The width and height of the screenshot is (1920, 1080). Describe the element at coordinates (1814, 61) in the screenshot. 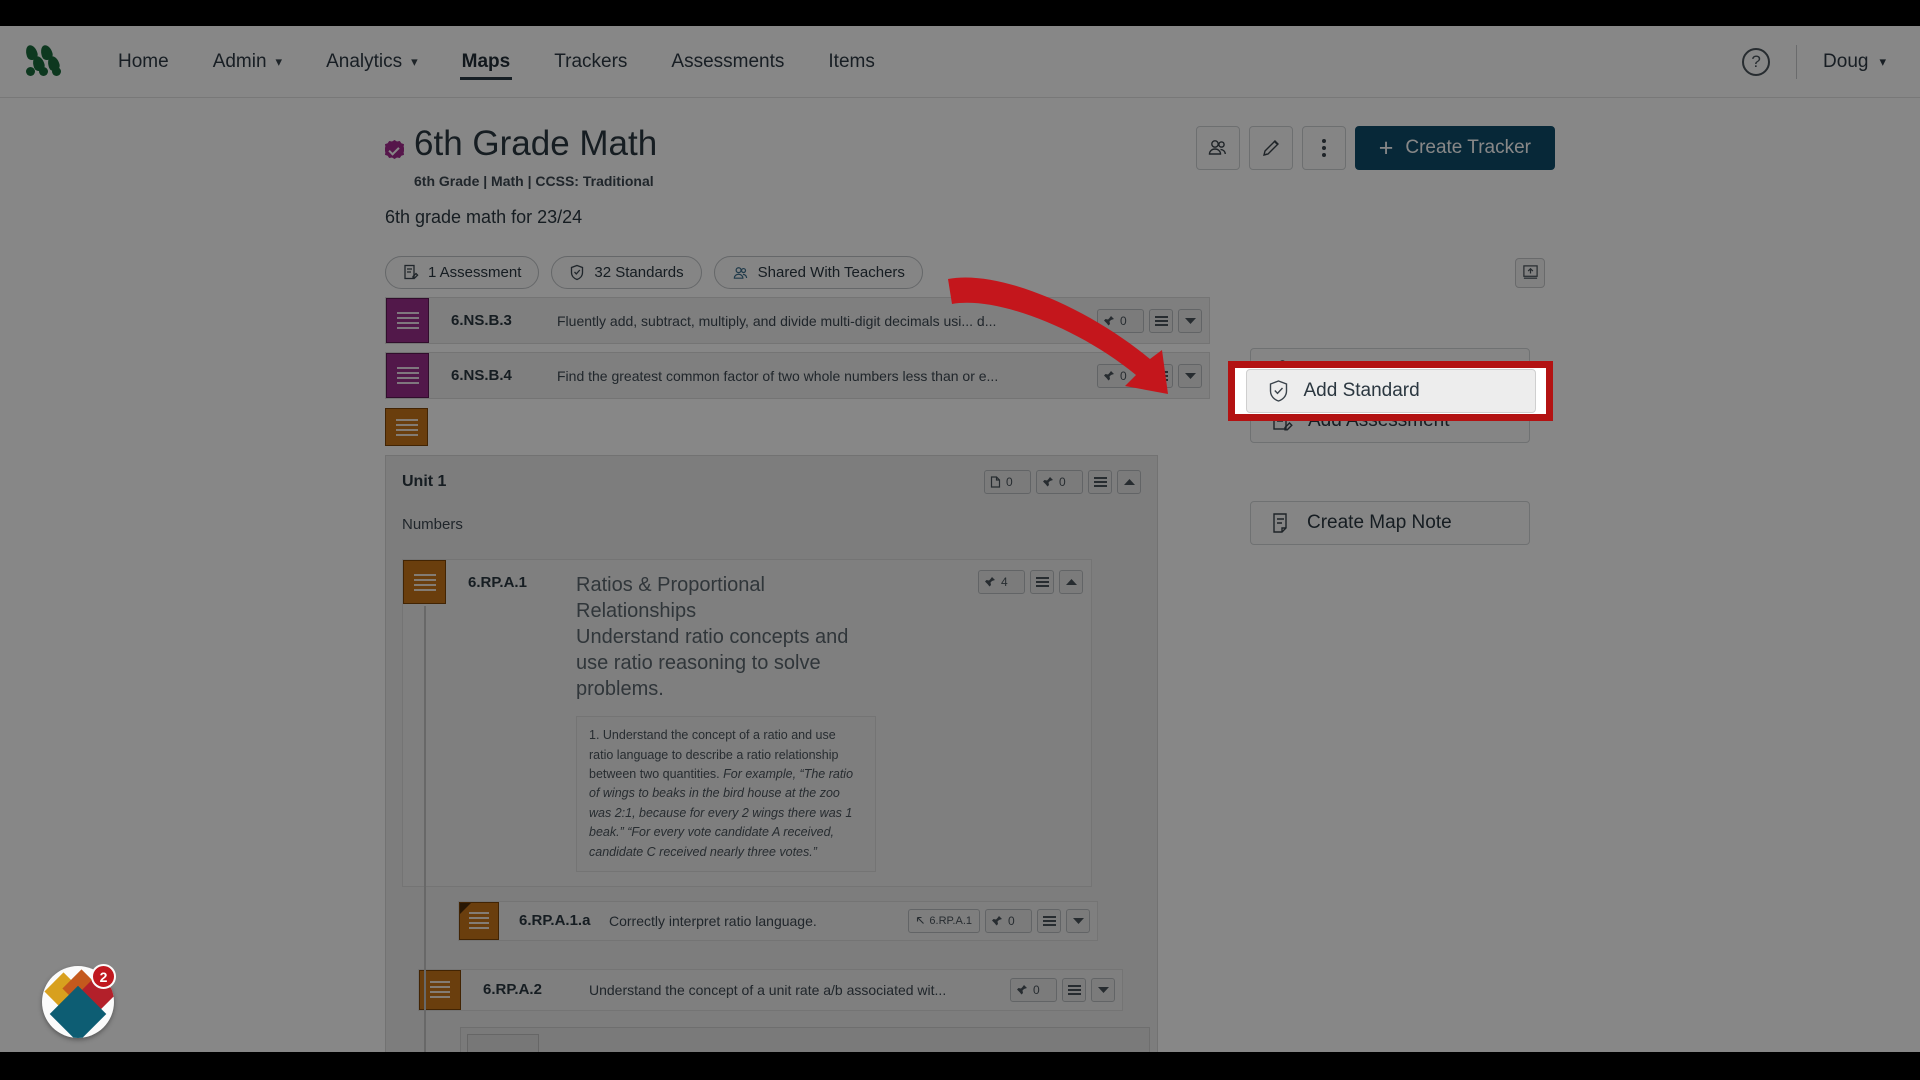

I see `header-right-group: ? Doug ▾` at that location.